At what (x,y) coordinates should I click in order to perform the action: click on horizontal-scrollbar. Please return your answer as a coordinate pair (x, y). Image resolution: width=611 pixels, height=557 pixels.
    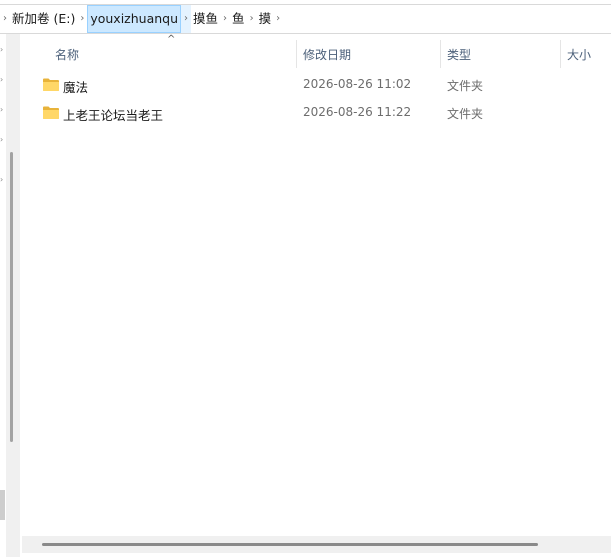
    Looking at the image, I should click on (316, 544).